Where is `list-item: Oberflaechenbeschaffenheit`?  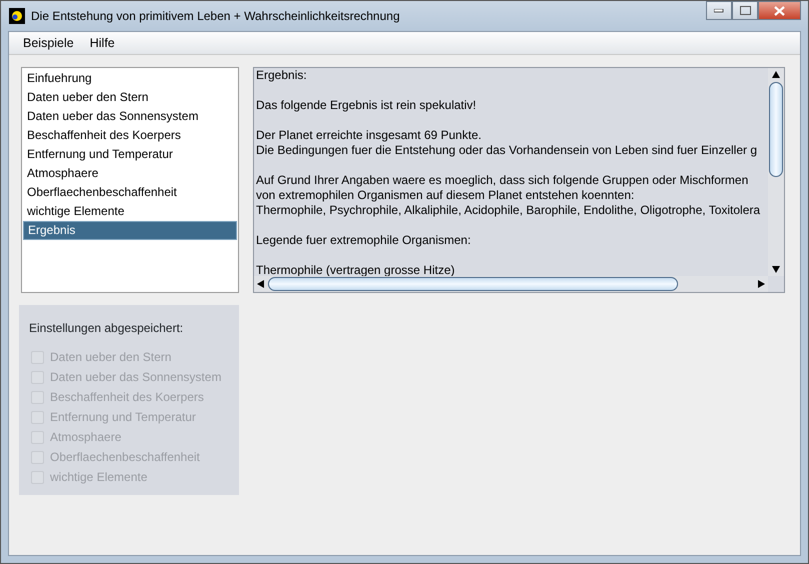 list-item: Oberflaechenbeschaffenheit is located at coordinates (130, 192).